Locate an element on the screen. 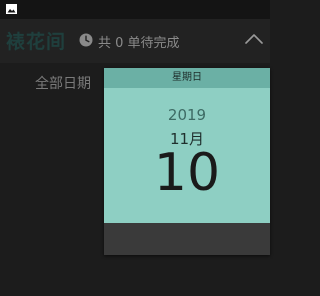  image-icon is located at coordinates (11, 9).